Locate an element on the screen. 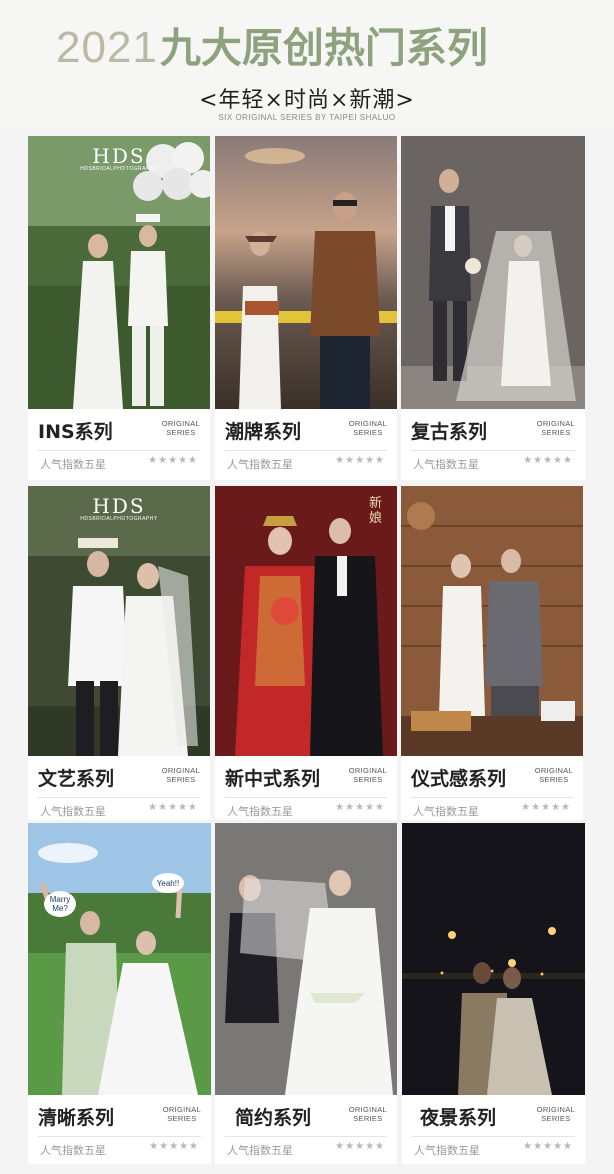 This screenshot has height=1174, width=614. title-text: 九大原创热门系列 is located at coordinates (323, 48).